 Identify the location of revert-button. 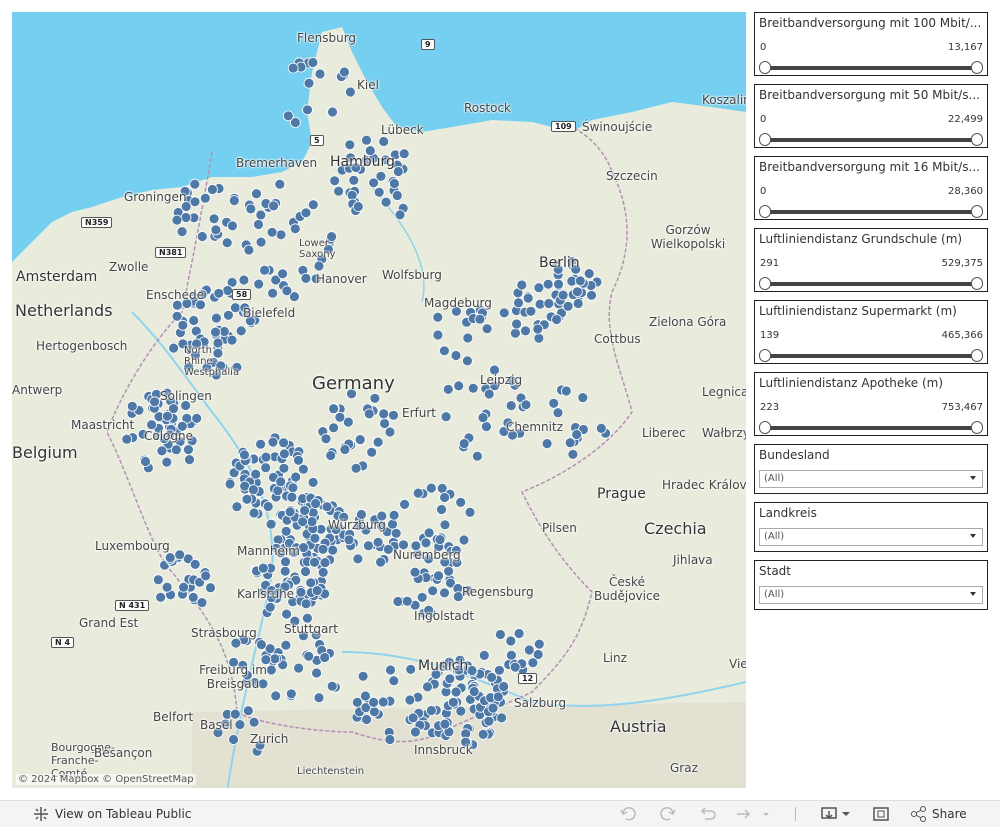
(708, 814).